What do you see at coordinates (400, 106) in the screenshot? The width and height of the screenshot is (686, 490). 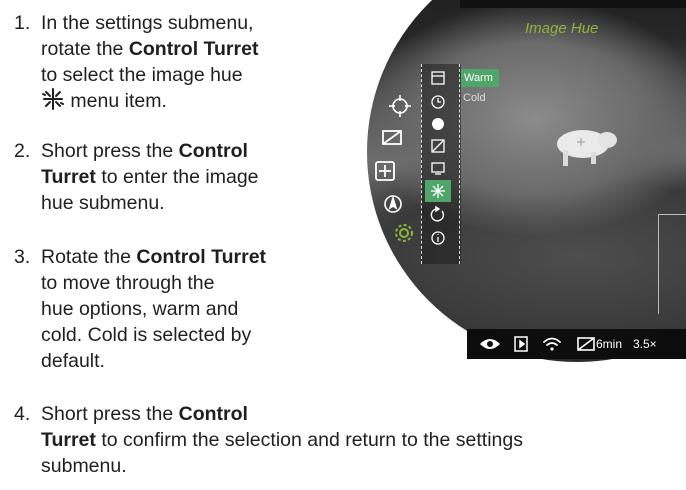 I see `crosshair-icon` at bounding box center [400, 106].